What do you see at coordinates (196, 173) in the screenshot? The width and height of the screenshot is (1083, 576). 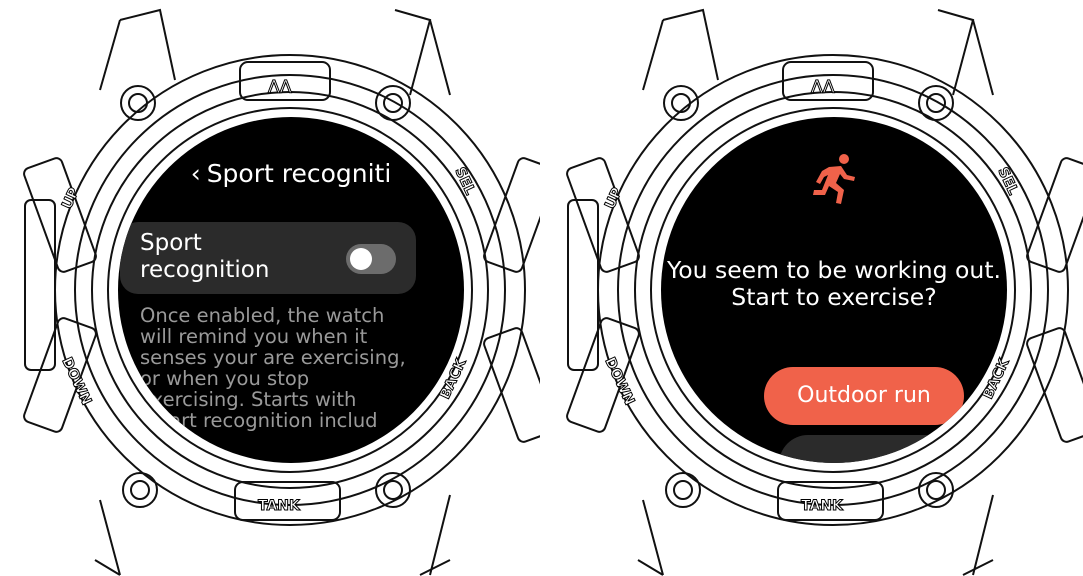 I see `chevron-left-icon: ‹` at bounding box center [196, 173].